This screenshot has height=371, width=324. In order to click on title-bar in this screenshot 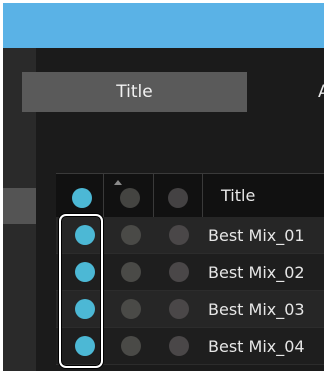, I will do `click(163, 25)`.